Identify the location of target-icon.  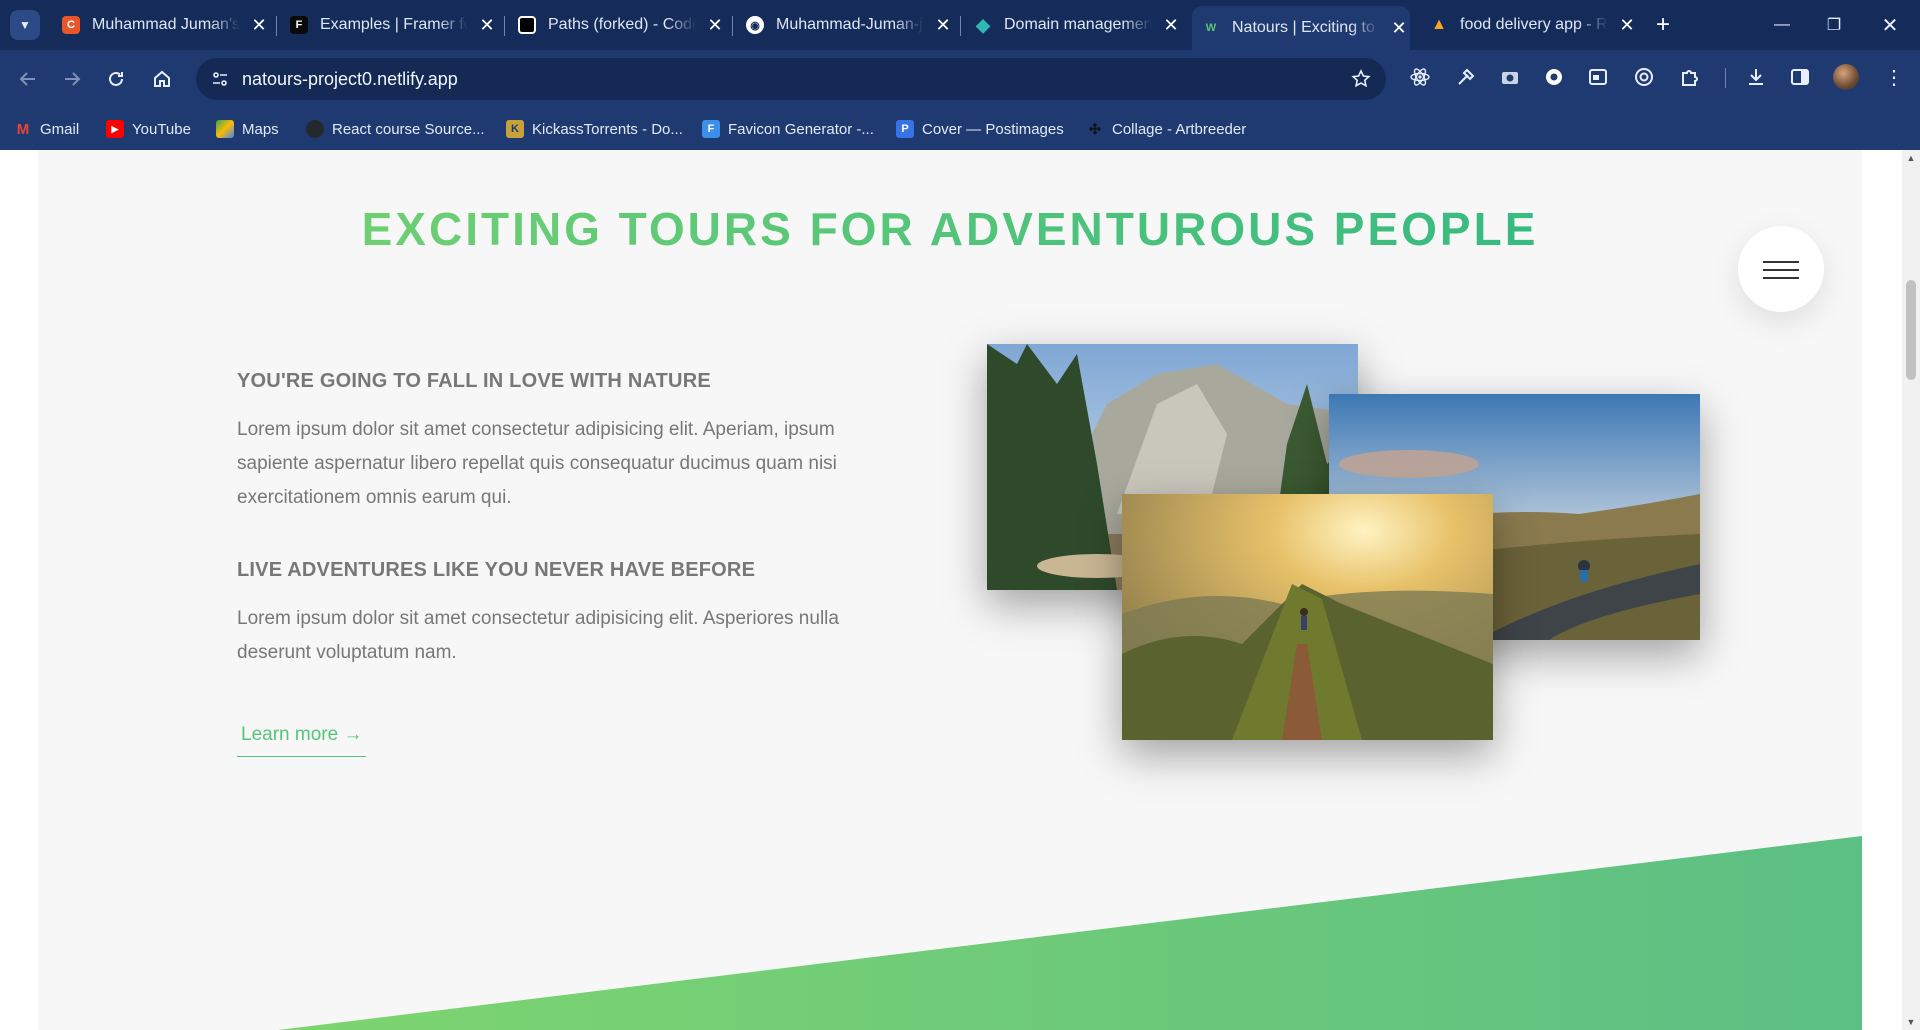
(1644, 77).